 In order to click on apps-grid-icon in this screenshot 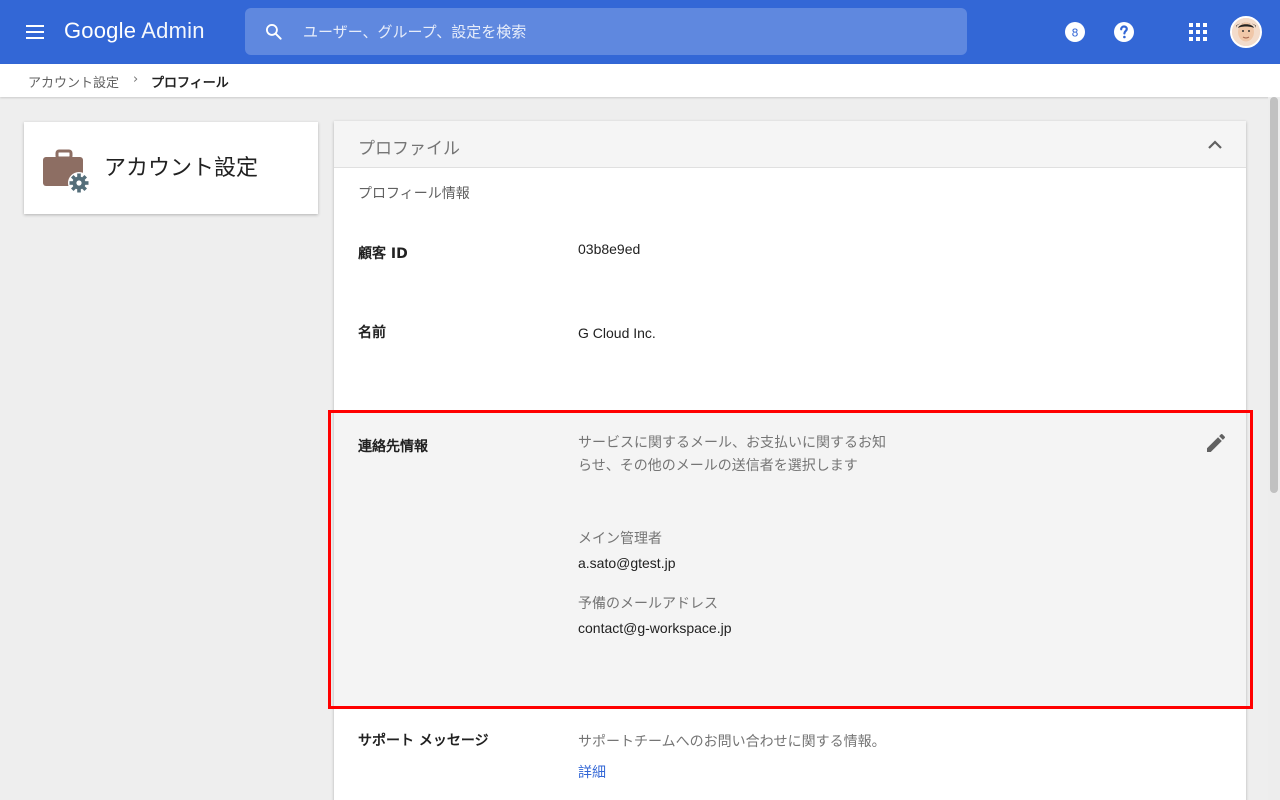, I will do `click(1198, 32)`.